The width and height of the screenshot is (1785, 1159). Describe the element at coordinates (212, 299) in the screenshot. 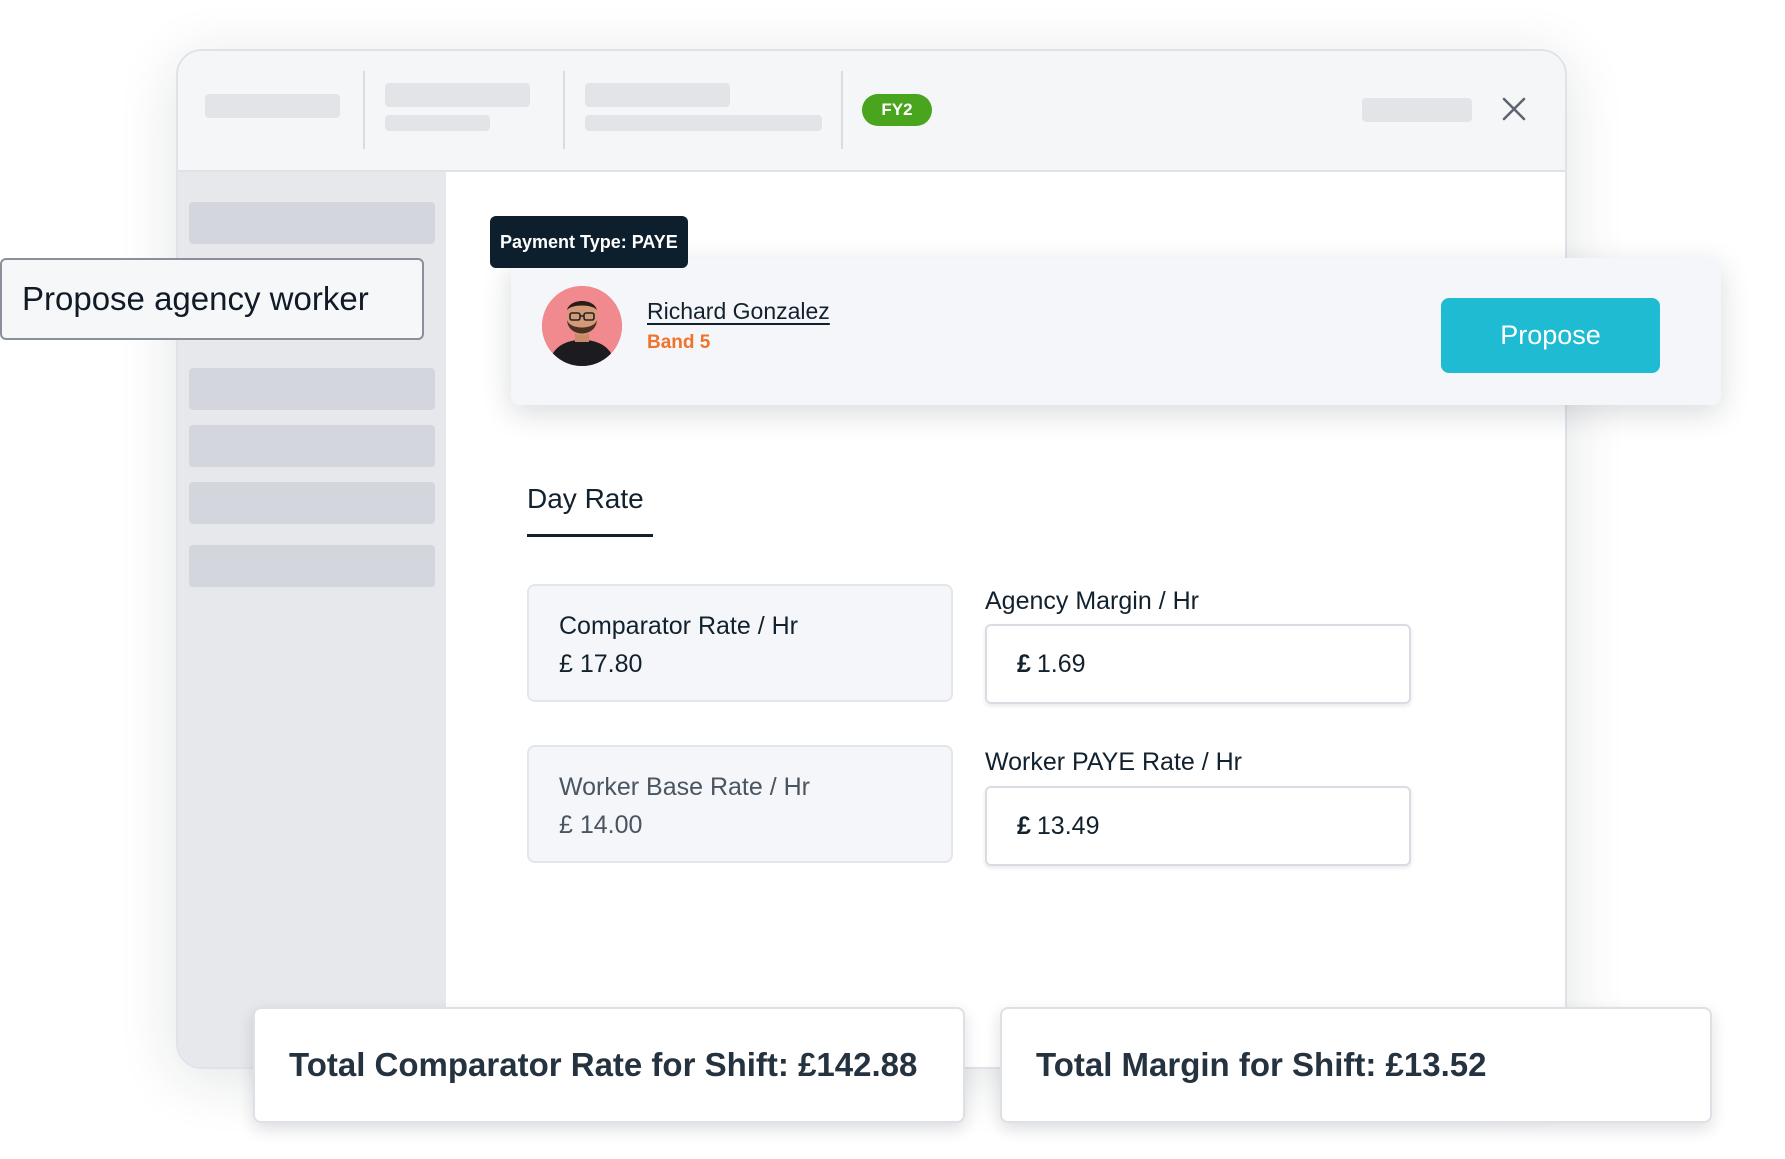

I see `propose-agency-worker-label: Propose agency worker` at that location.